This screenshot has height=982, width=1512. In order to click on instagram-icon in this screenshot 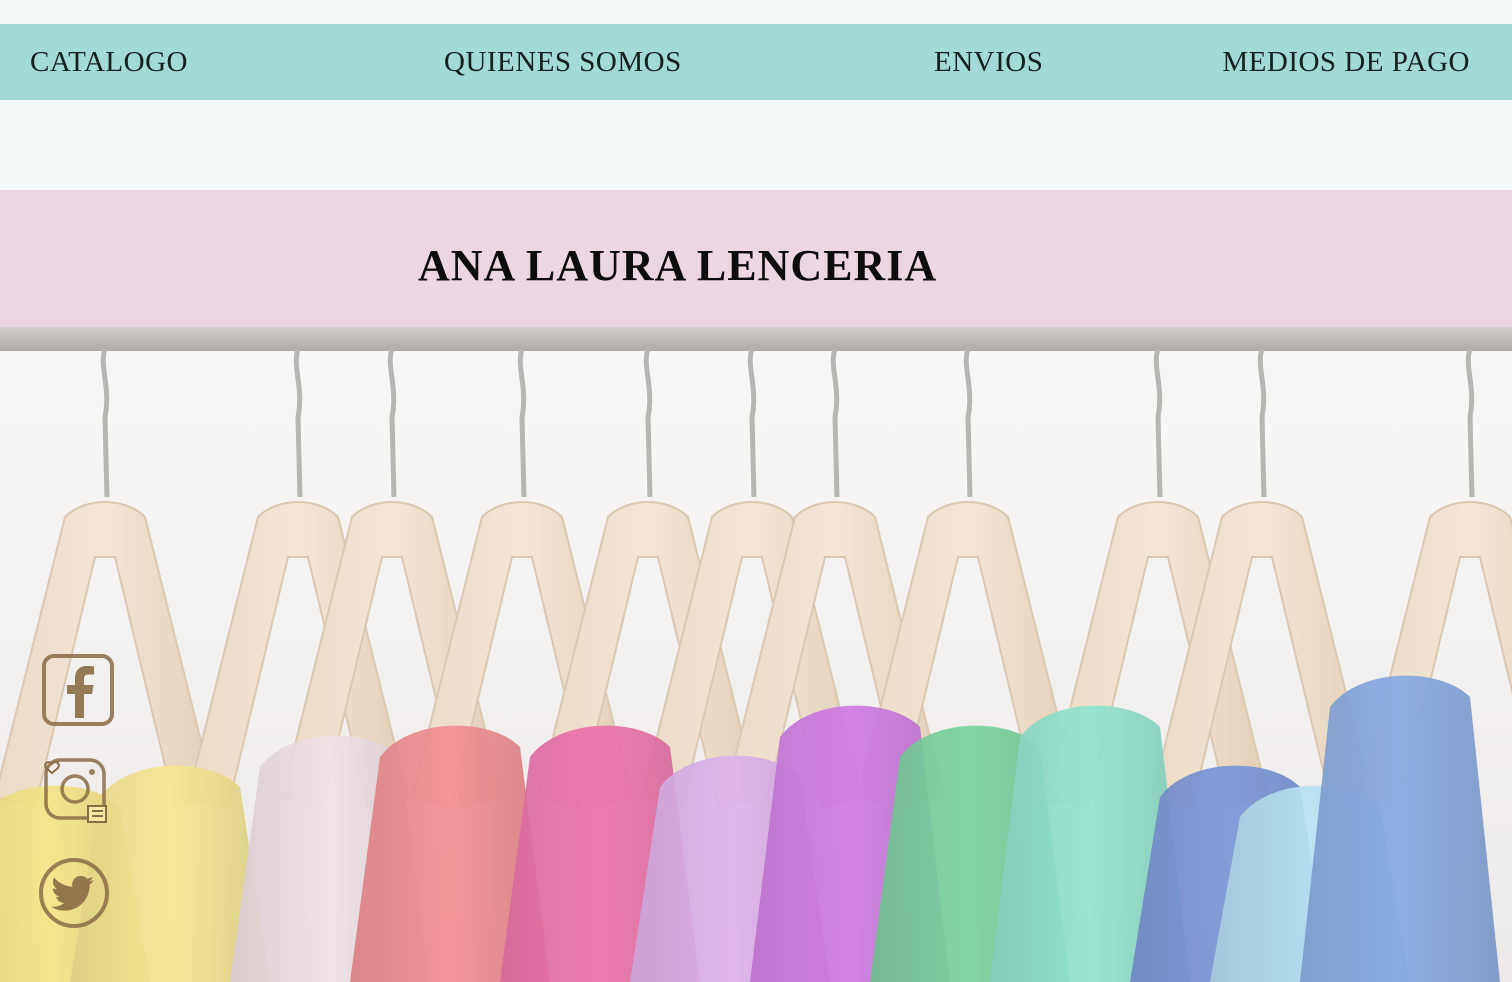, I will do `click(78, 790)`.